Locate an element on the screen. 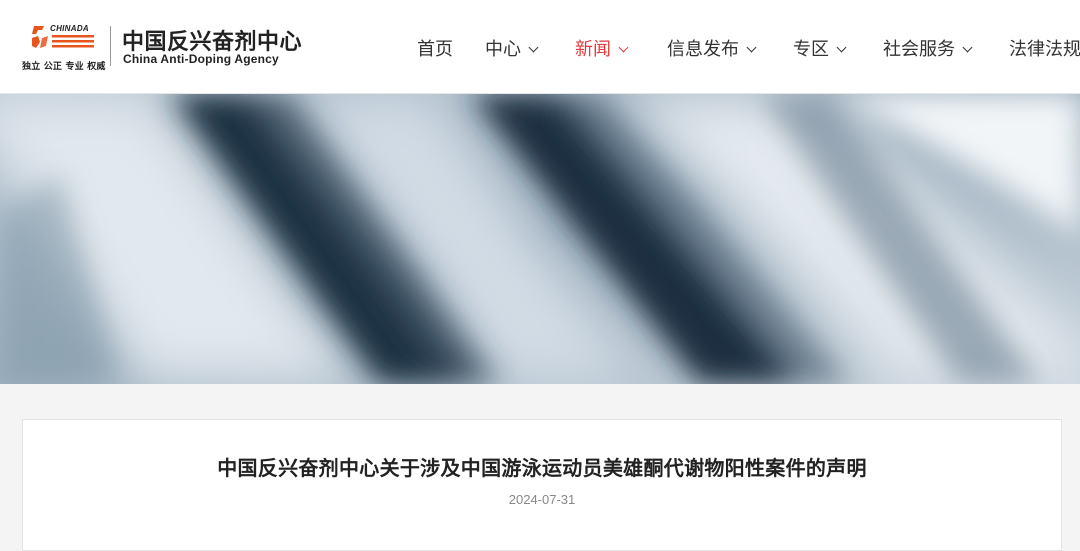 This screenshot has width=1080, height=551. nav-item-social-service: 社会服务 is located at coordinates (928, 48).